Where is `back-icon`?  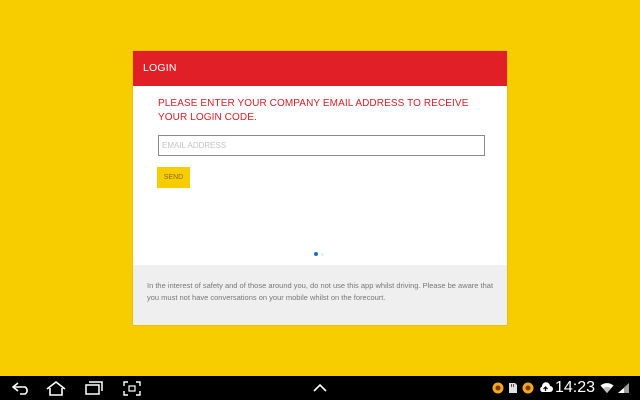
back-icon is located at coordinates (21, 388).